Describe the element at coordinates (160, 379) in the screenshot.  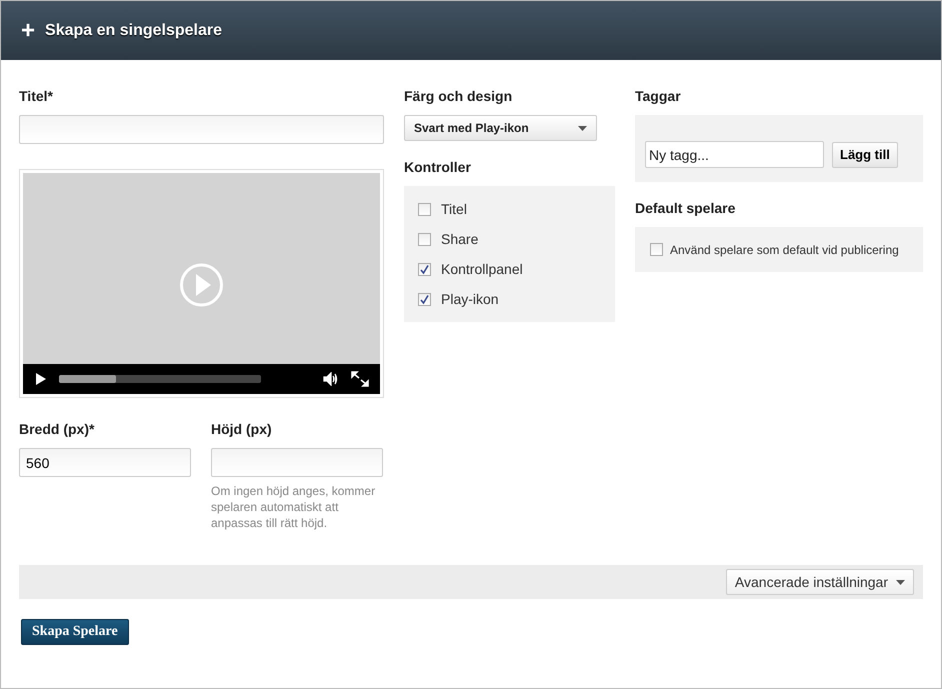
I see `progress-track` at that location.